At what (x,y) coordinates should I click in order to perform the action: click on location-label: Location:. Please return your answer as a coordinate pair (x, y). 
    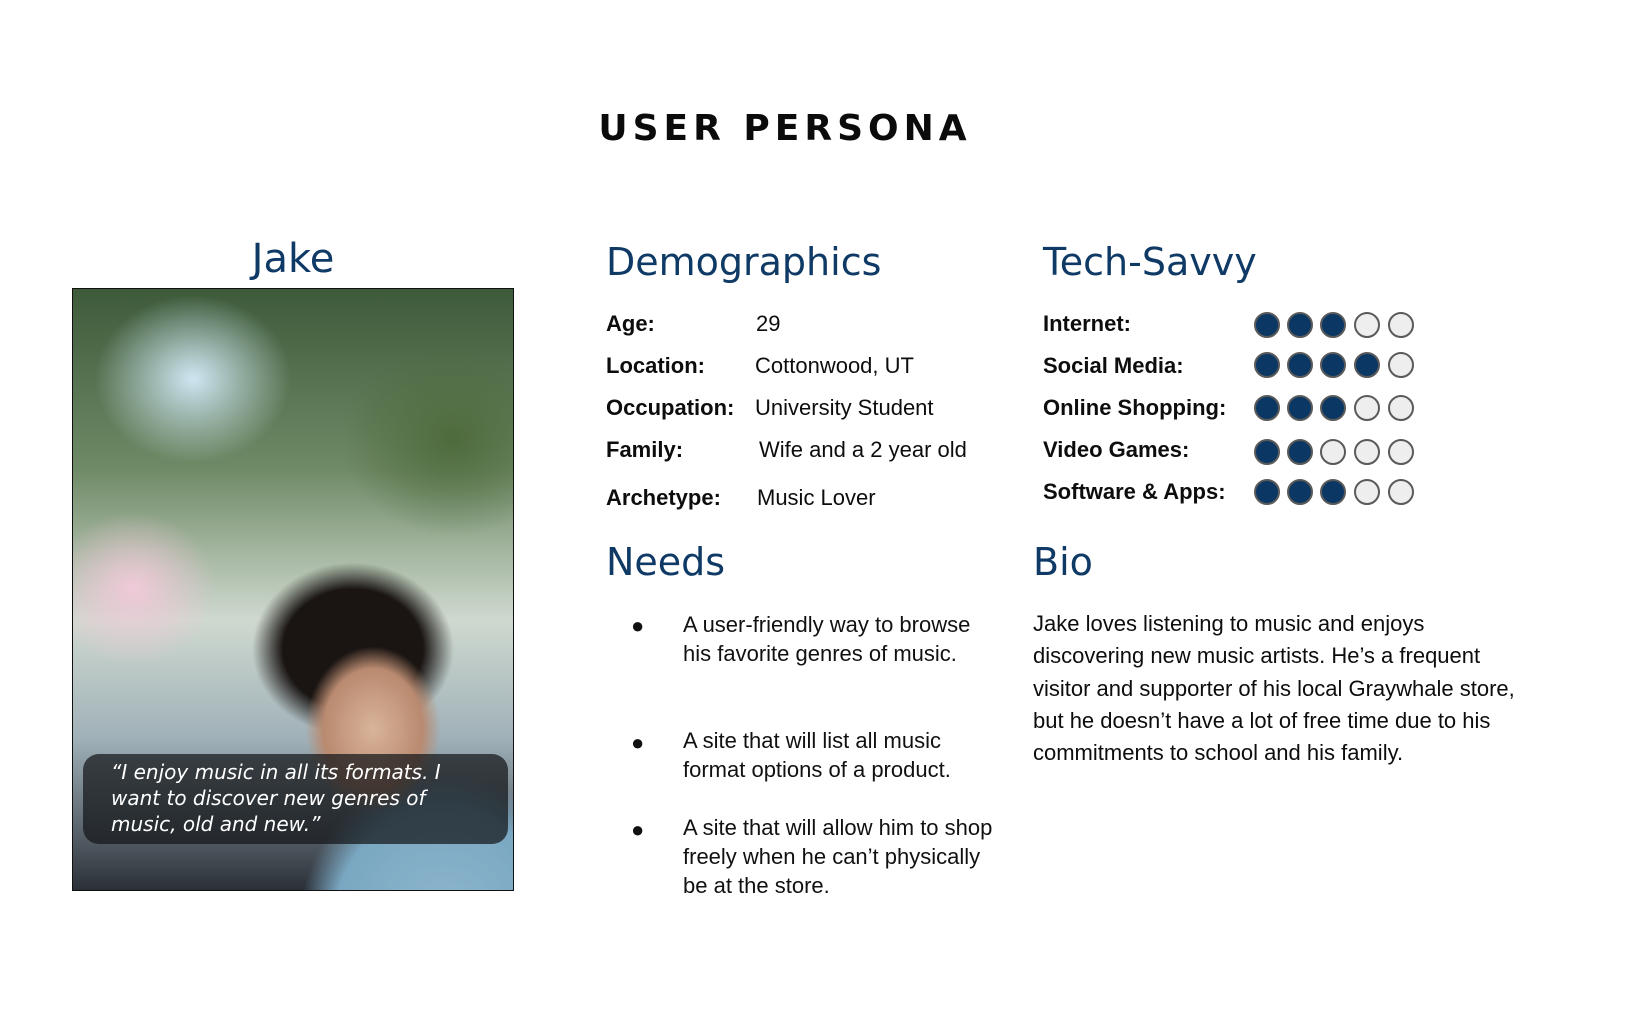
    Looking at the image, I should click on (655, 365).